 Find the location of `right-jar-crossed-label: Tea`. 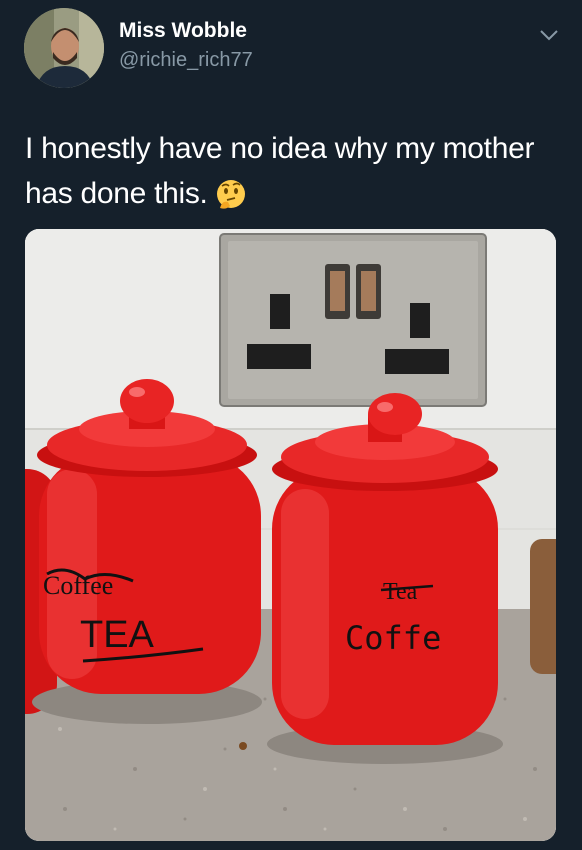

right-jar-crossed-label: Tea is located at coordinates (400, 592).